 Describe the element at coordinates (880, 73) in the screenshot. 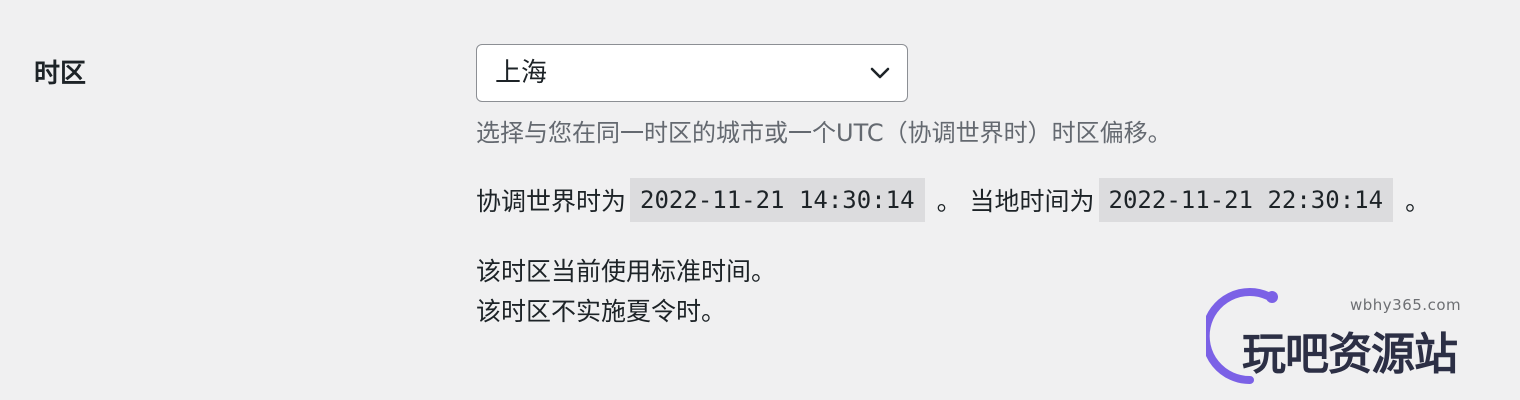

I see `chevron-down-icon` at that location.